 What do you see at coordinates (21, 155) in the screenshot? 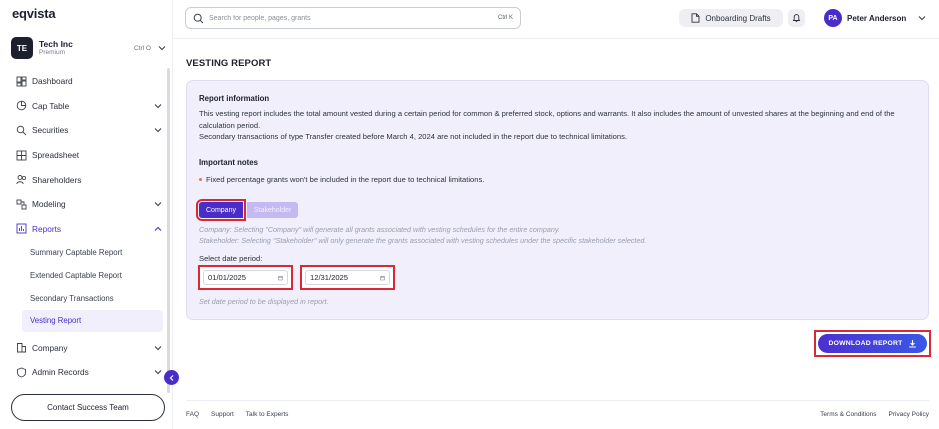
I see `grid-icon` at bounding box center [21, 155].